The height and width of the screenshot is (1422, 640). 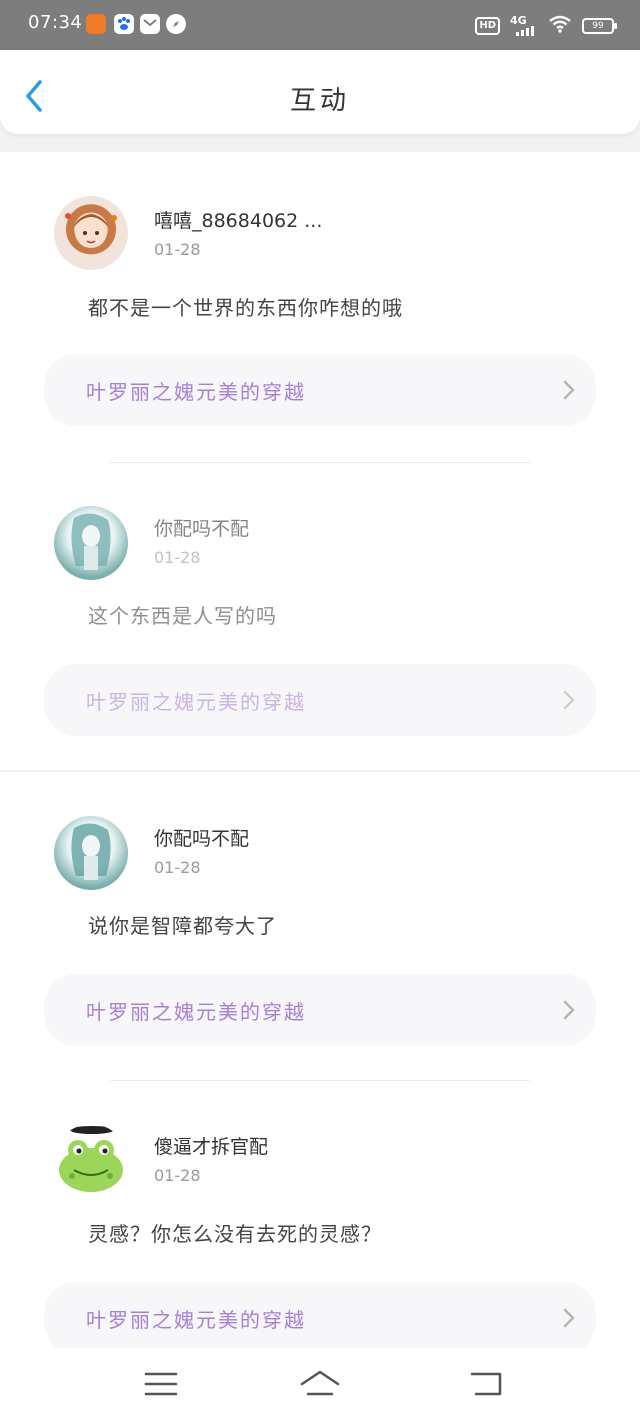 I want to click on comment-text: 都不是一个世界的东西你咋想的哦, so click(x=245, y=308).